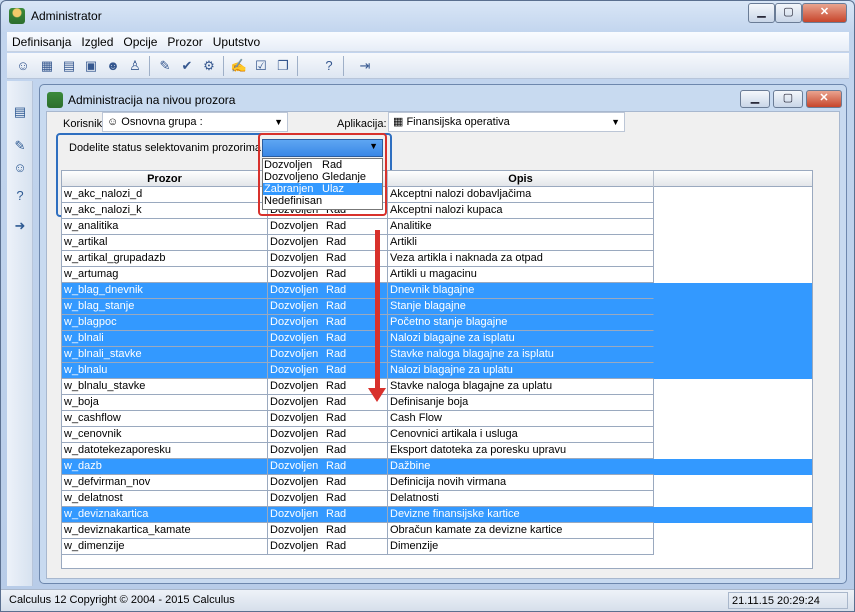 The image size is (855, 612). I want to click on child-minimize-button: ▁, so click(755, 99).